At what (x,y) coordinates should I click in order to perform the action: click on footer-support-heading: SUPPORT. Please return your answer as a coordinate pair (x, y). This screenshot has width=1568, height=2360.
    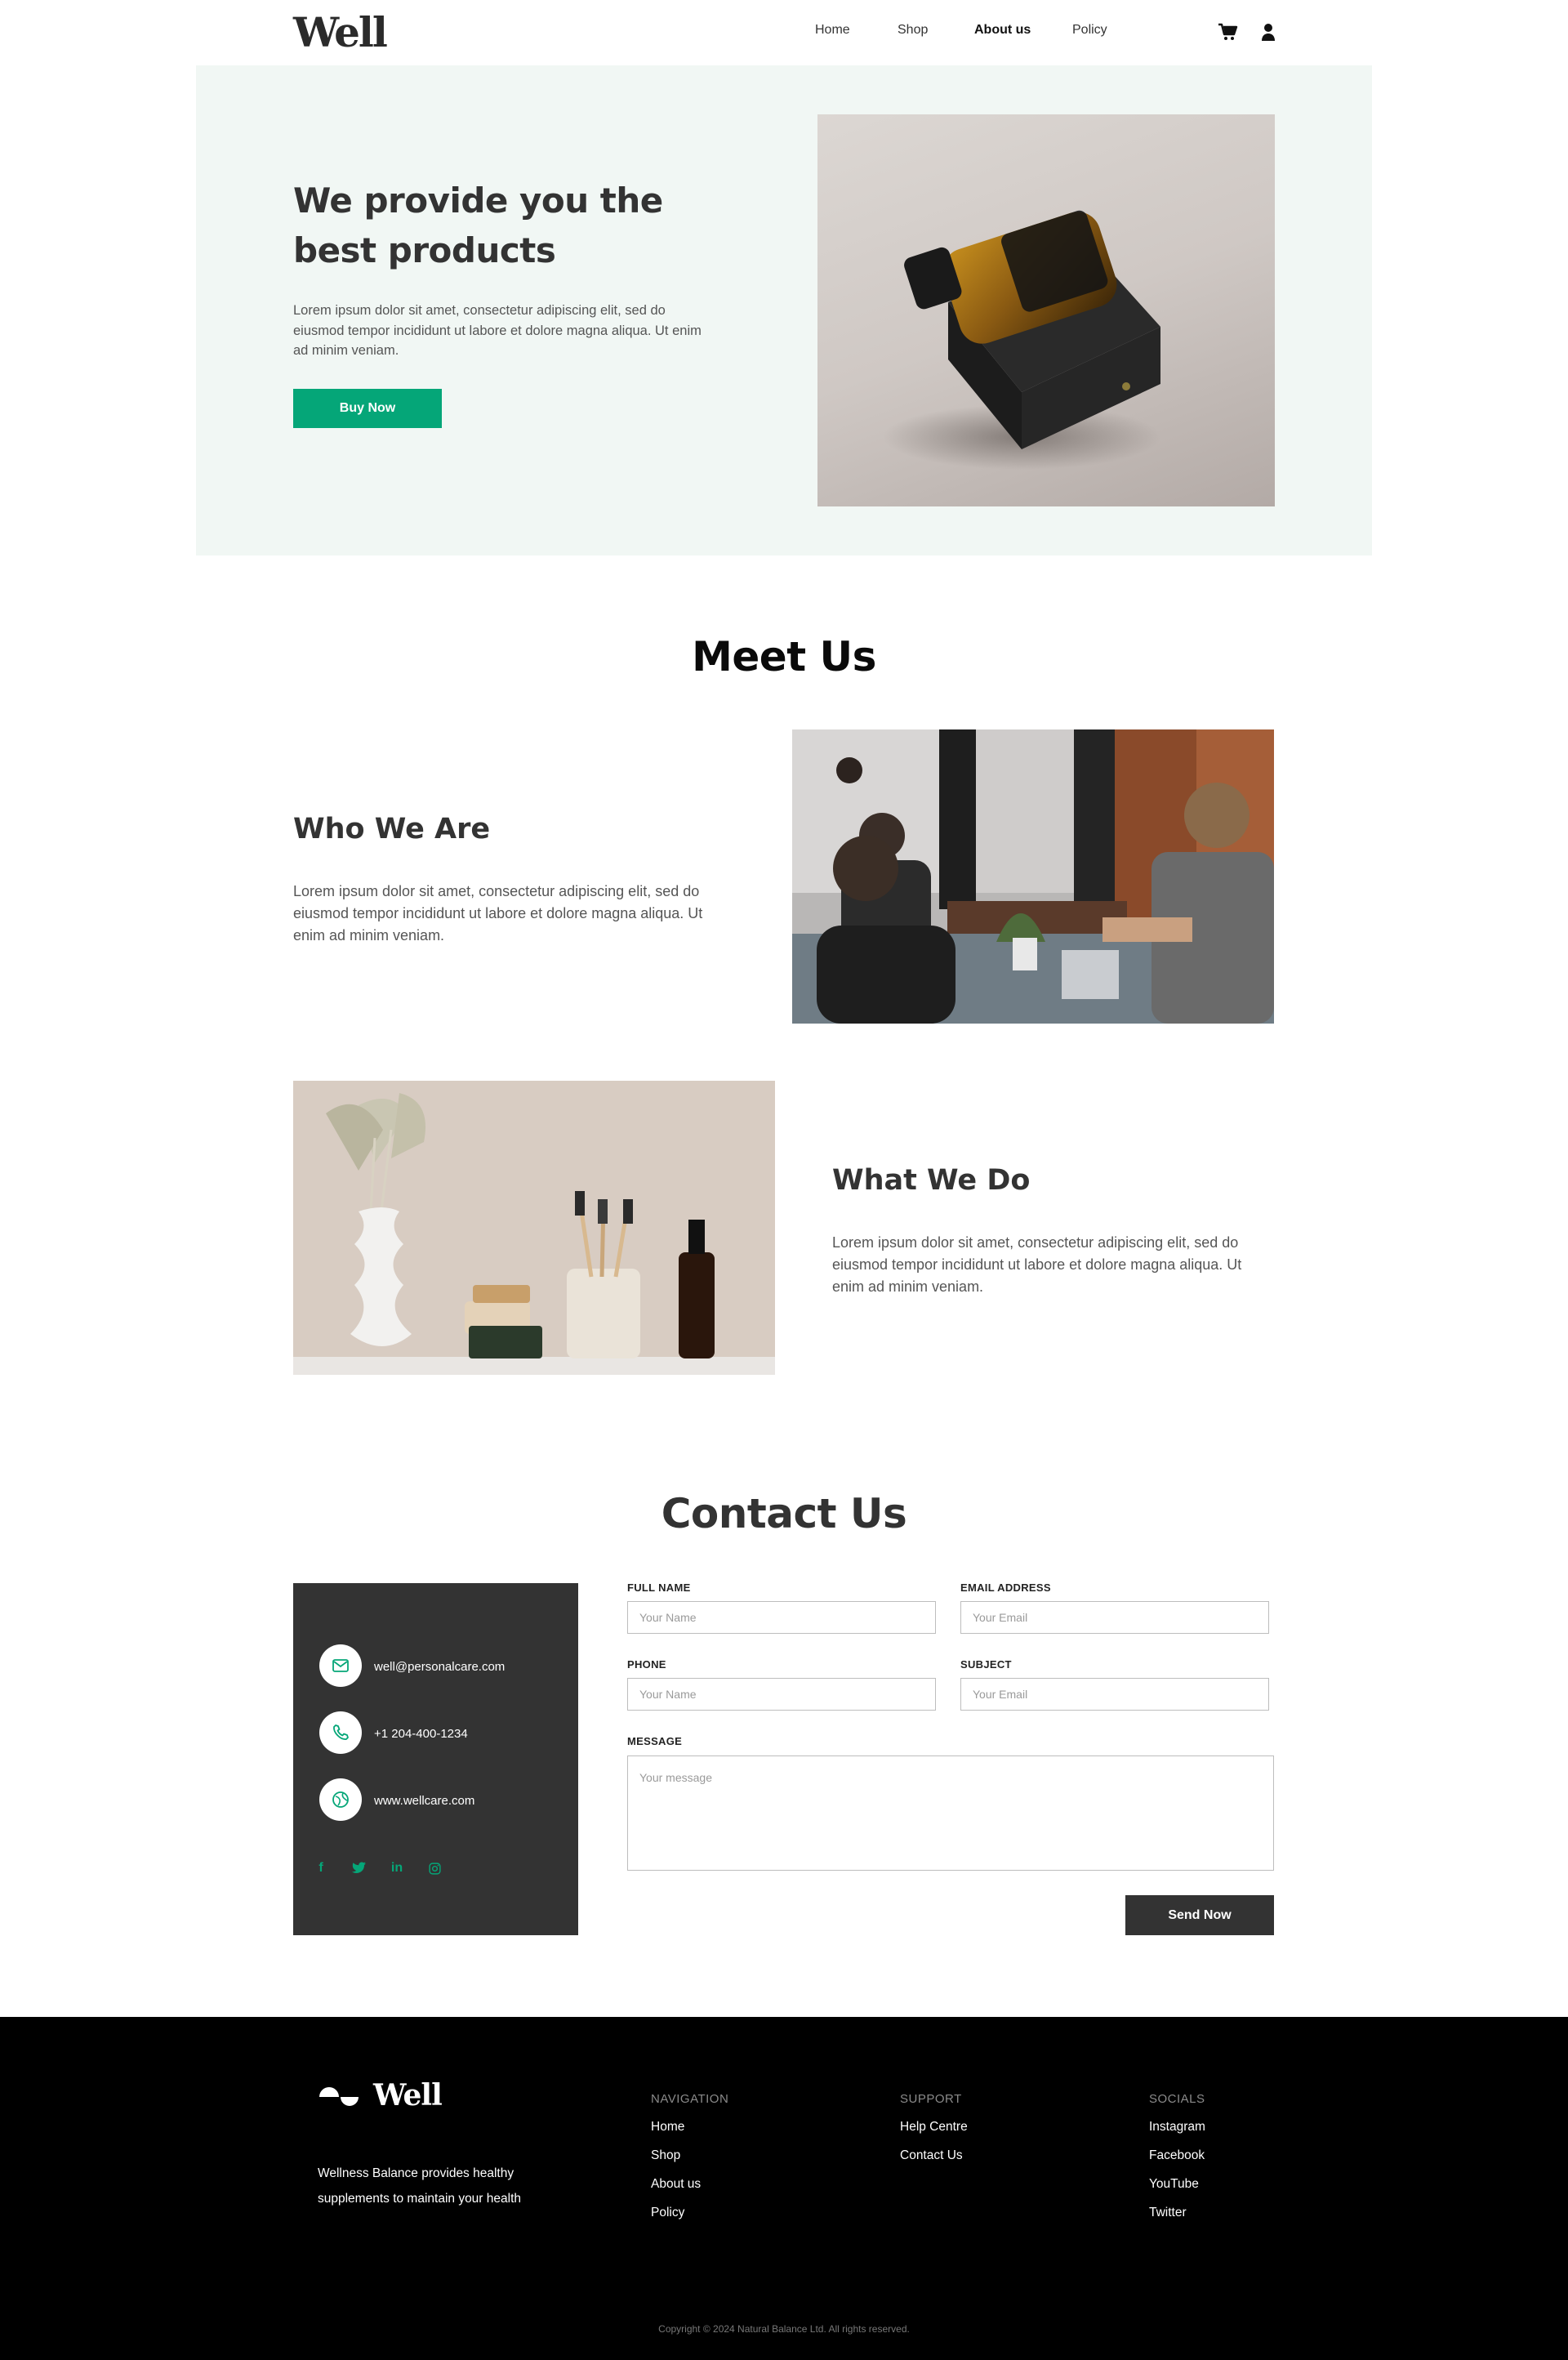
    Looking at the image, I should click on (931, 2099).